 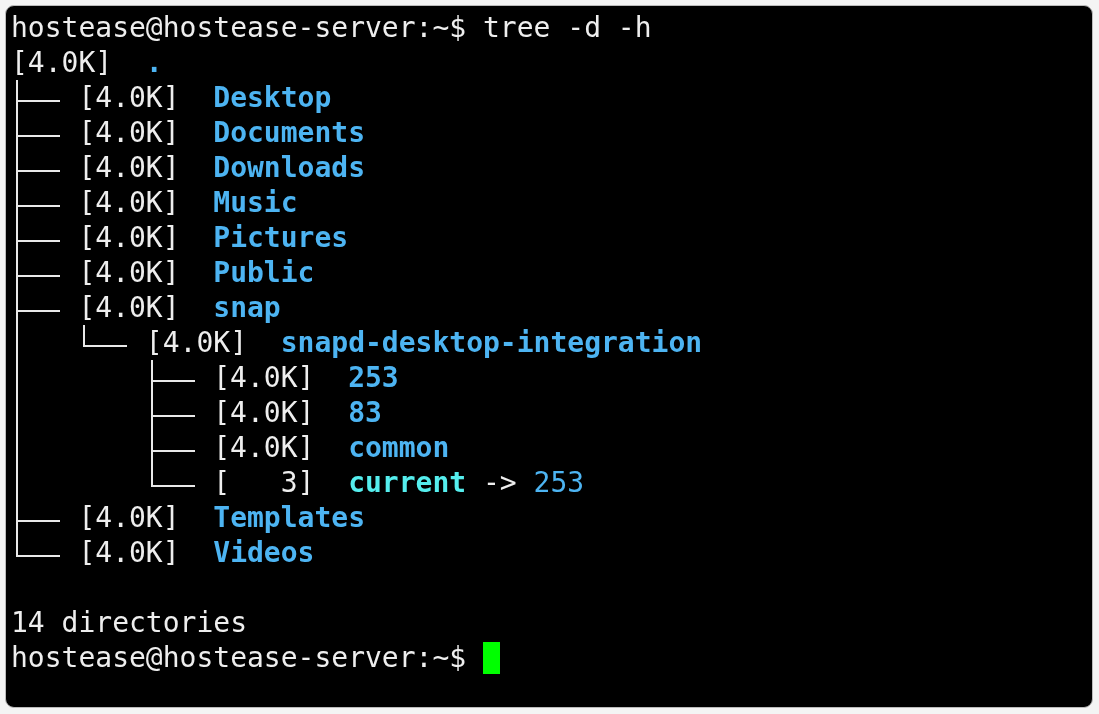 What do you see at coordinates (272, 97) in the screenshot?
I see `directory-name: Desktop` at bounding box center [272, 97].